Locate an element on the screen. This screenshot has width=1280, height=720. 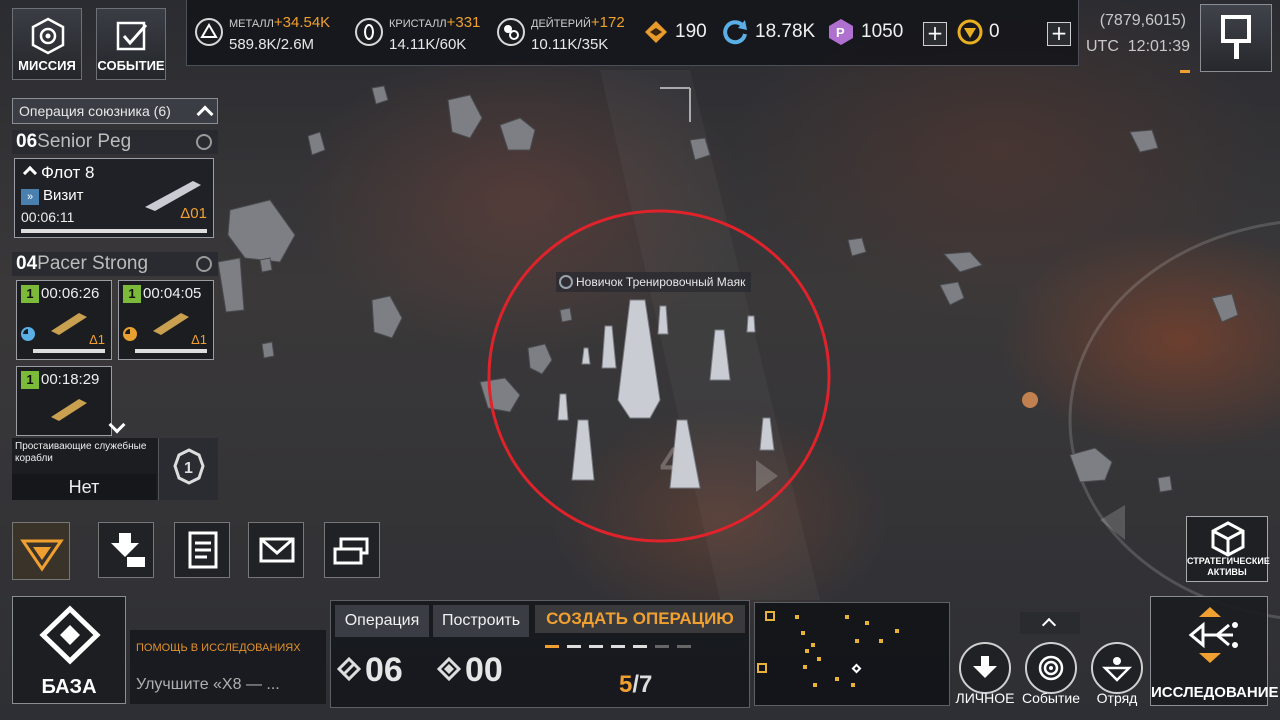
beacon-label: Новичок Тренировочный Маяк is located at coordinates (654, 282).